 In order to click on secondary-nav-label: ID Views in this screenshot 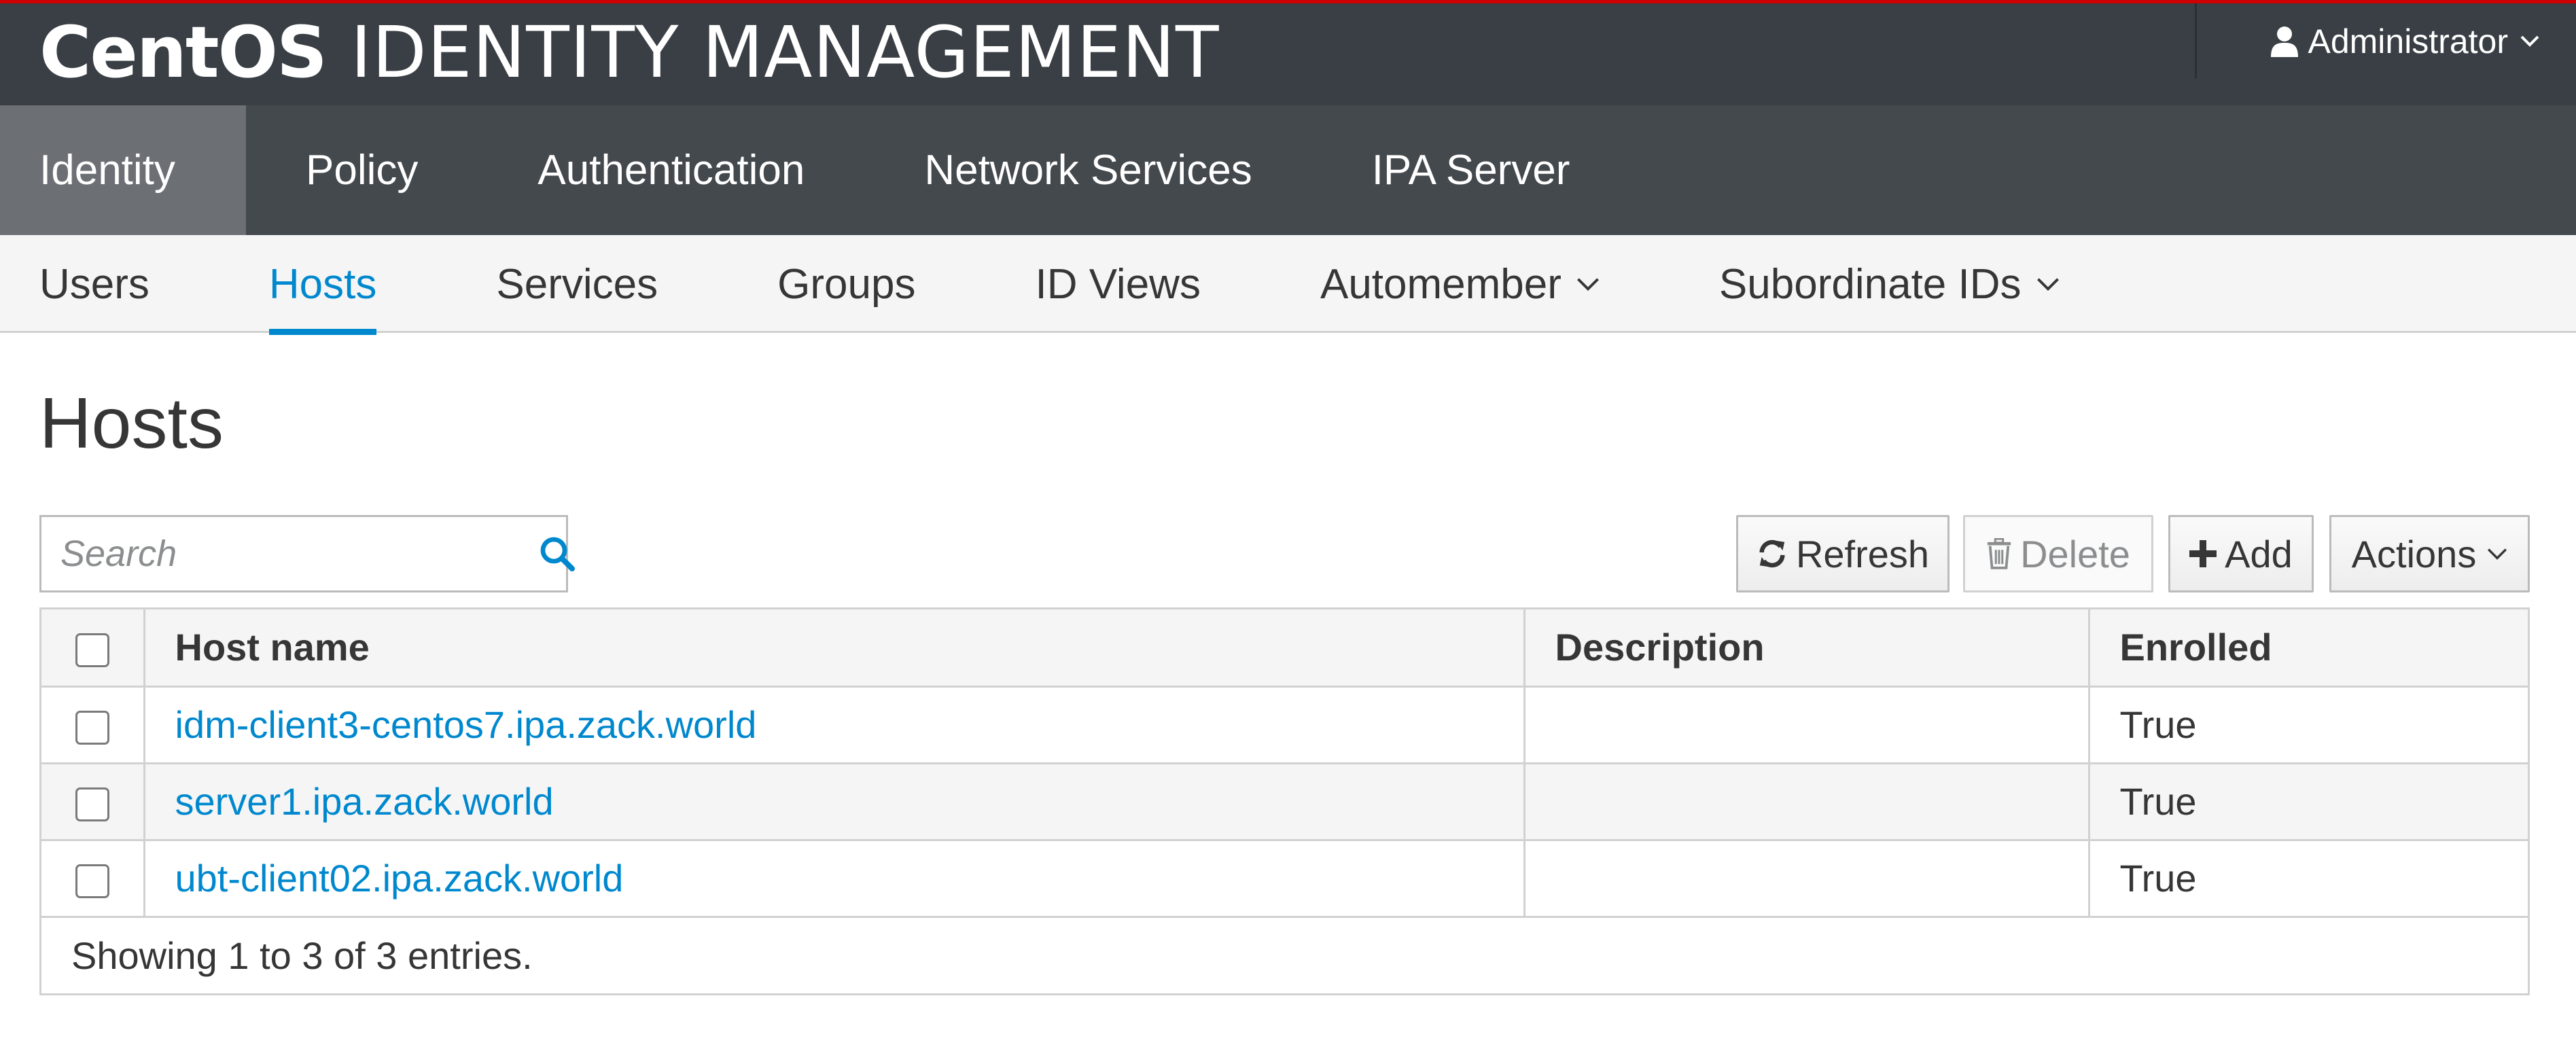, I will do `click(1118, 284)`.